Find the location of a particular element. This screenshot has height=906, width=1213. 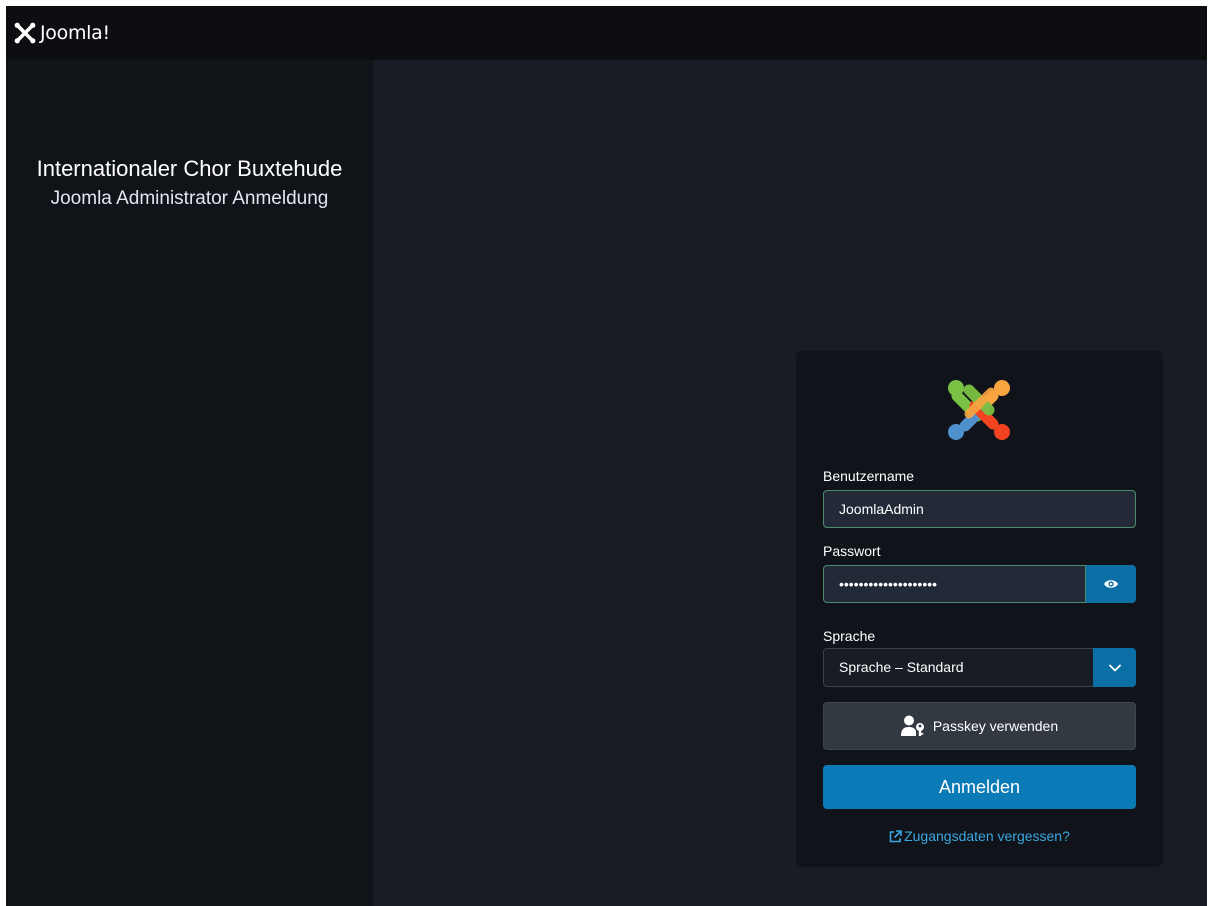

language-select: Sprache – Standard is located at coordinates (979, 667).